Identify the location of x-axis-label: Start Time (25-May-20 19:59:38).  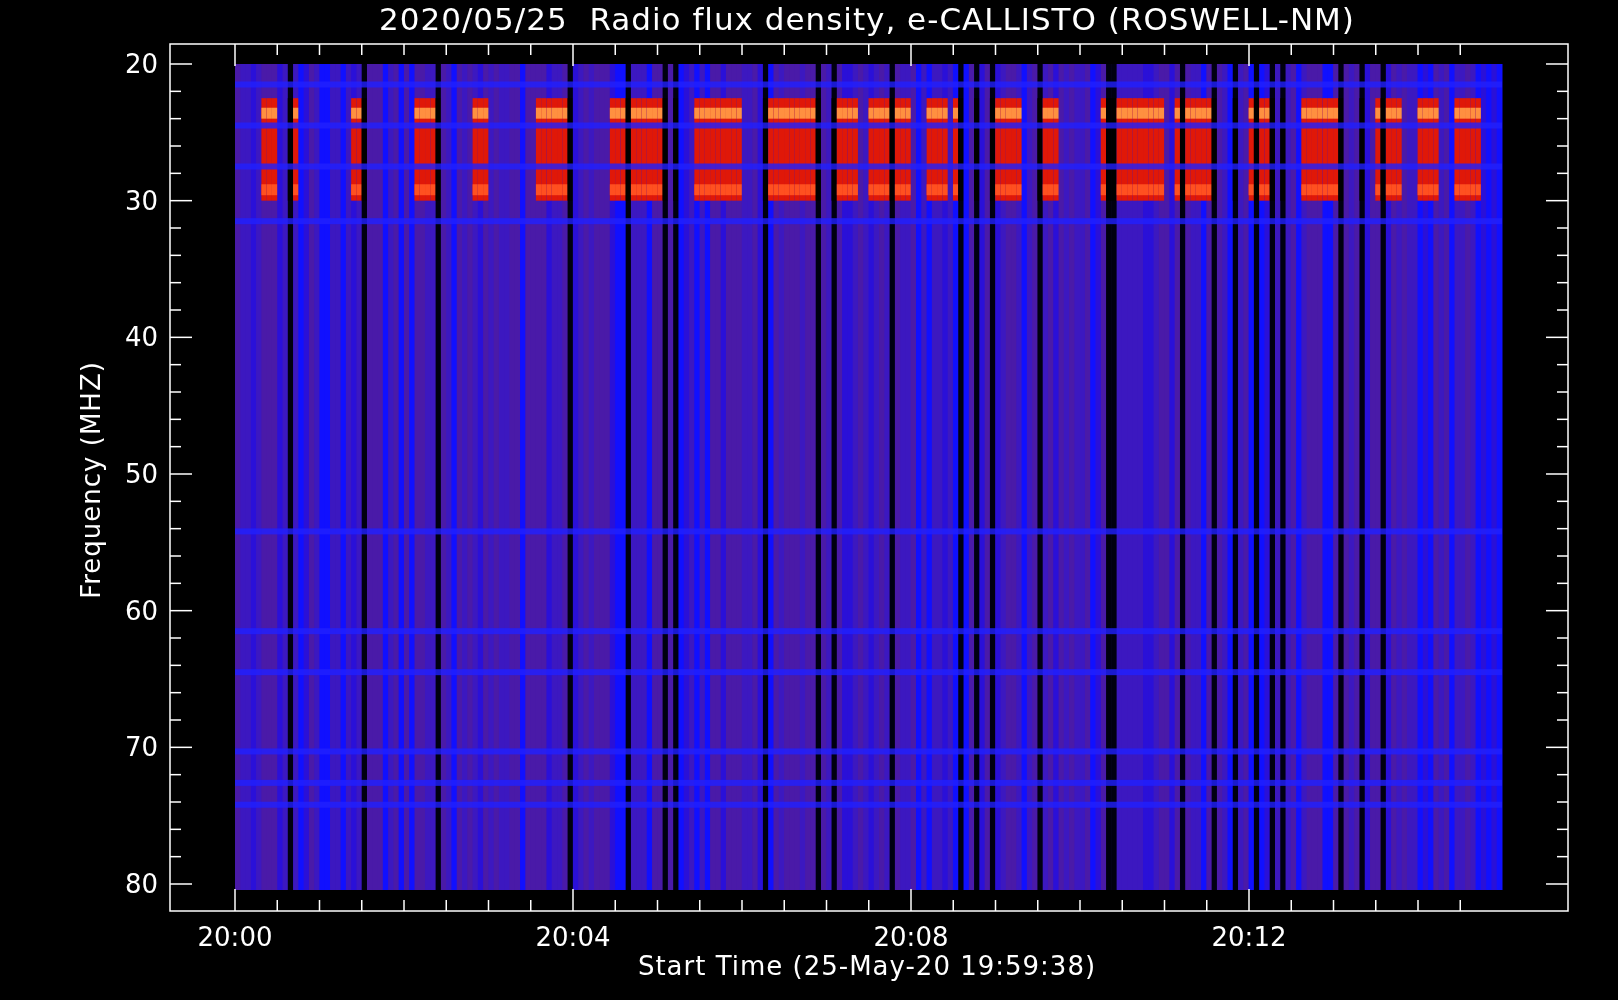
(867, 966).